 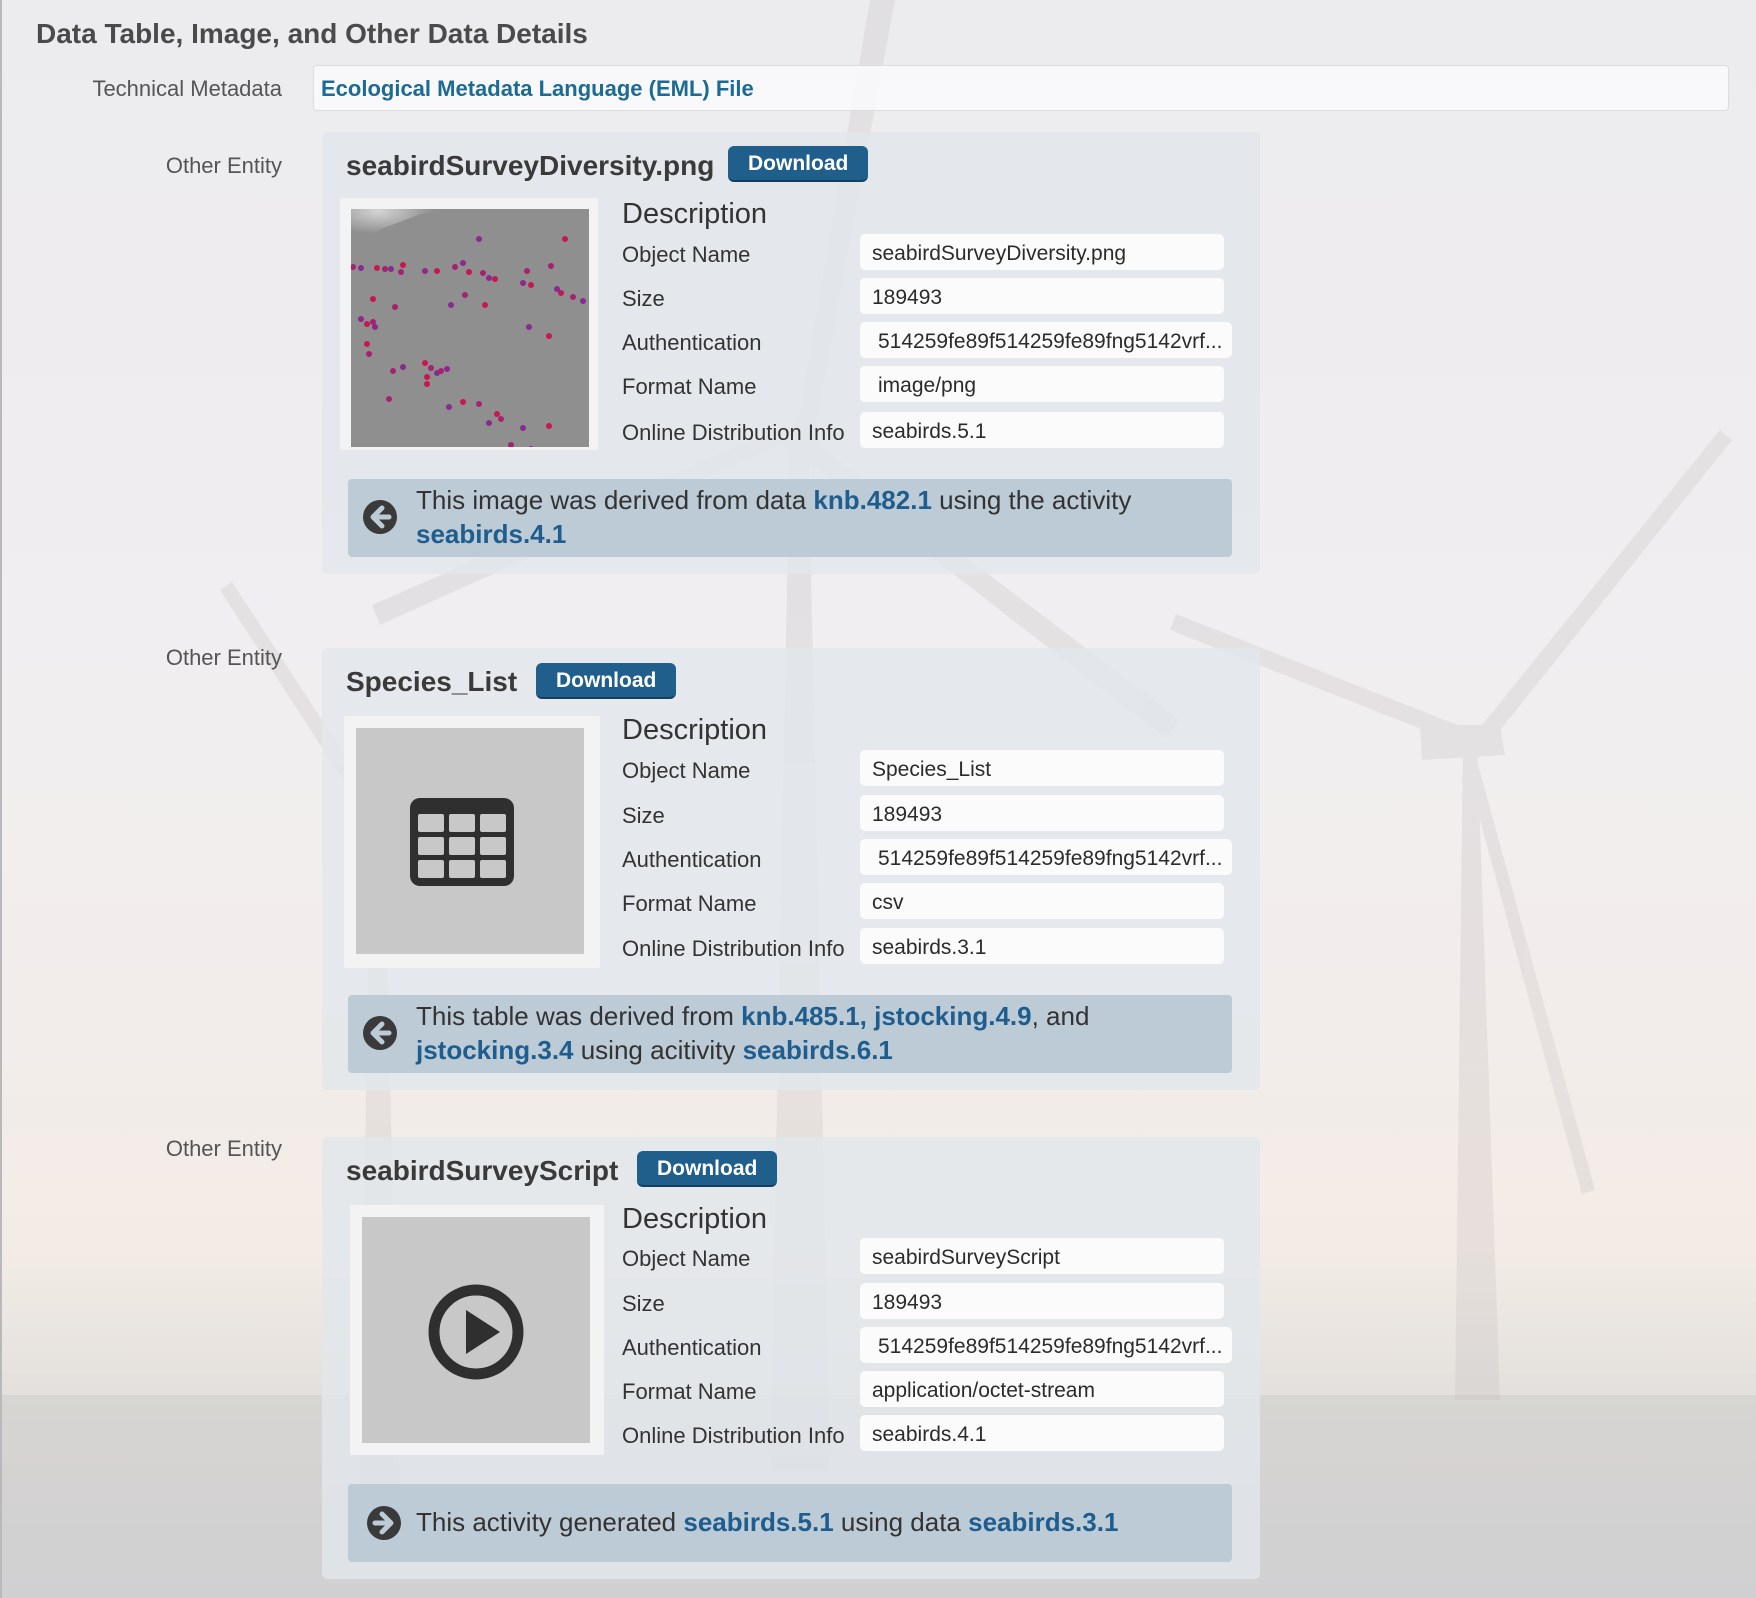 What do you see at coordinates (223, 165) in the screenshot?
I see `entity-label: Other Entity` at bounding box center [223, 165].